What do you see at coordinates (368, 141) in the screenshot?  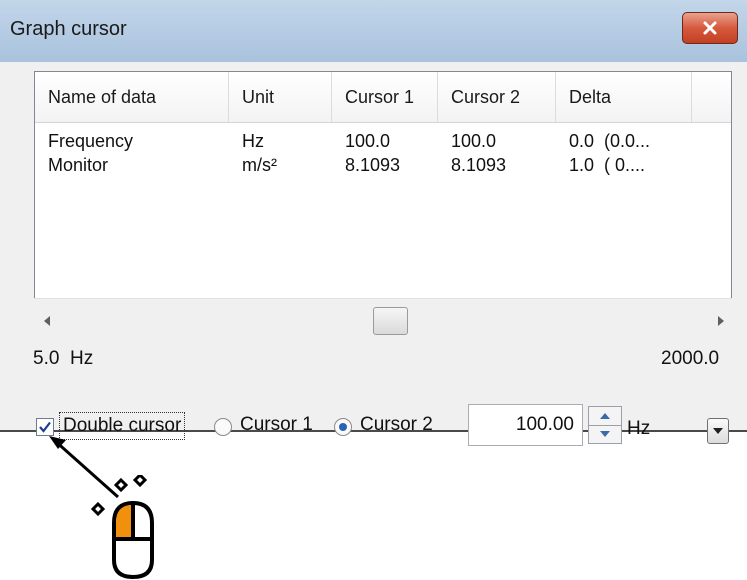 I see `row-cursor1: 100.0` at bounding box center [368, 141].